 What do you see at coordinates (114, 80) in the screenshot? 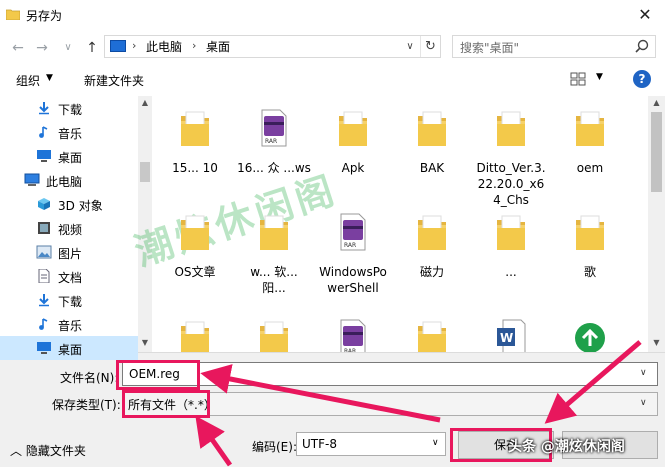
I see `new-folder-button: 新建文件夹` at bounding box center [114, 80].